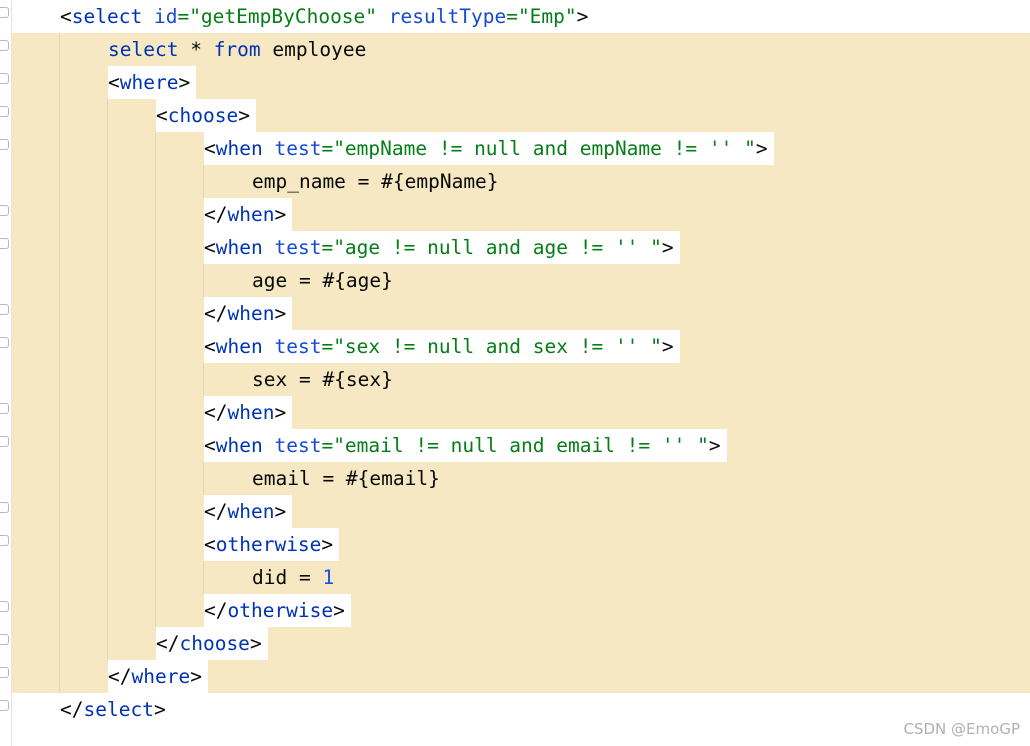 This screenshot has width=1030, height=746. I want to click on code-line: sex = #{sex}, so click(515, 379).